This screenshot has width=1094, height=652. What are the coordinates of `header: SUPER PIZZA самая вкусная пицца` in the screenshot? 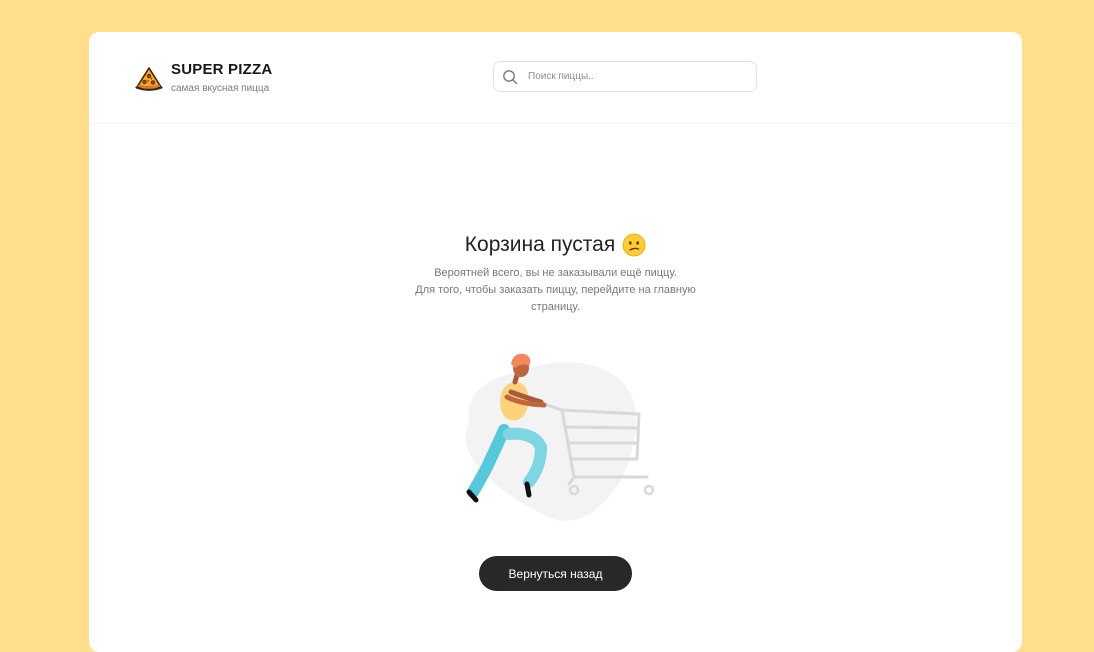 It's located at (555, 78).